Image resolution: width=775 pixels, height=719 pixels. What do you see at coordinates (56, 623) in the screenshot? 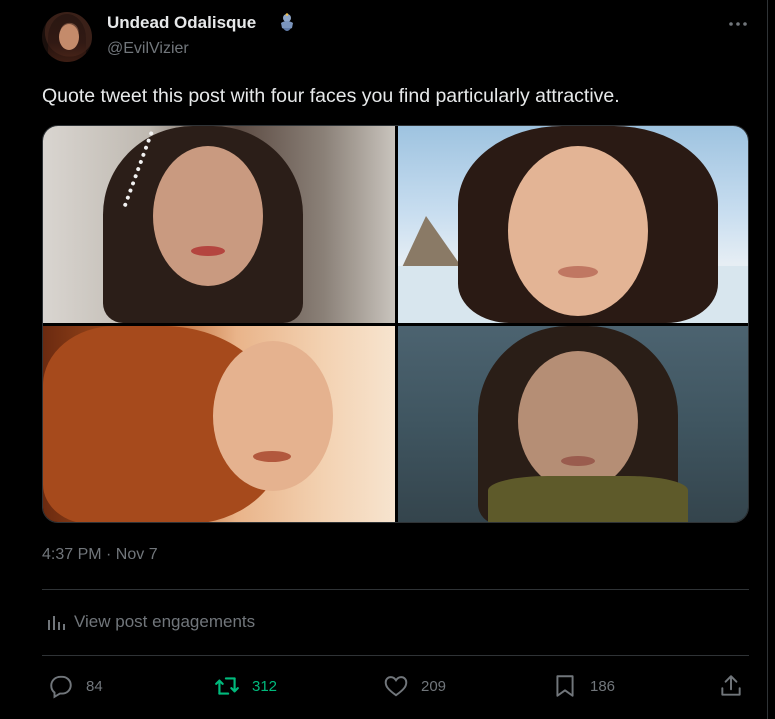
I see `bar-chart-icon` at bounding box center [56, 623].